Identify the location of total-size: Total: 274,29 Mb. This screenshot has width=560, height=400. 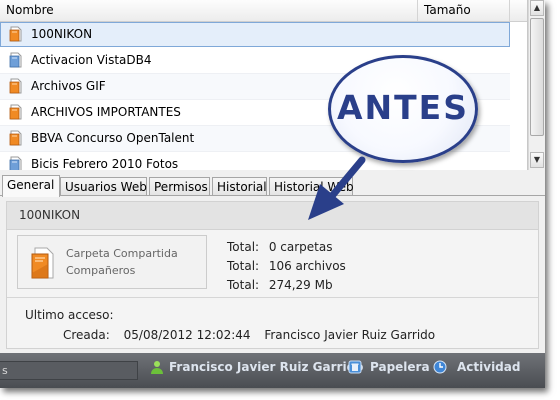
(286, 285).